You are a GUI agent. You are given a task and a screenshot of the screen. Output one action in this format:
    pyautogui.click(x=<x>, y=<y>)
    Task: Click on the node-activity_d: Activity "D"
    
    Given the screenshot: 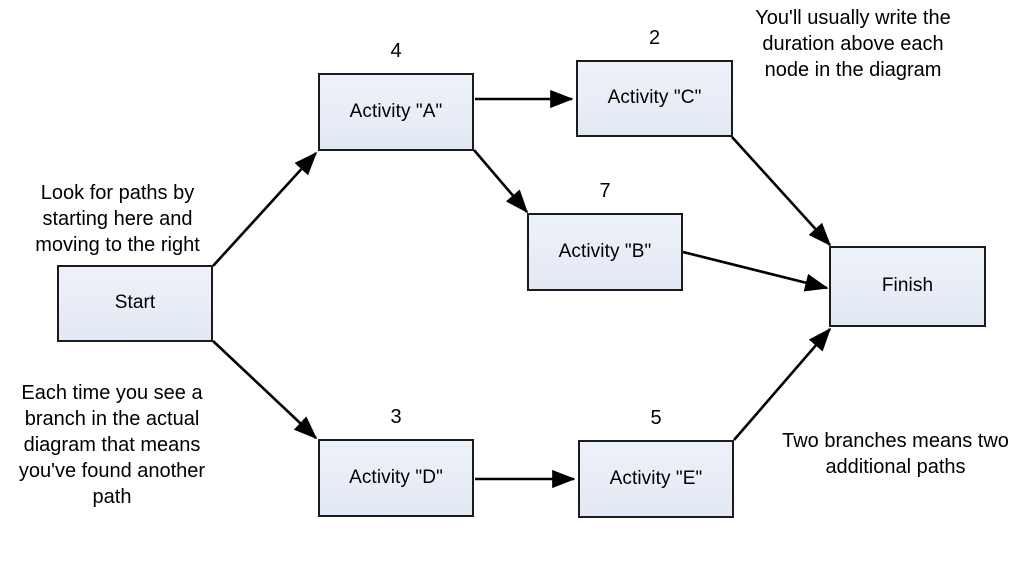 What is the action you would take?
    pyautogui.click(x=396, y=478)
    